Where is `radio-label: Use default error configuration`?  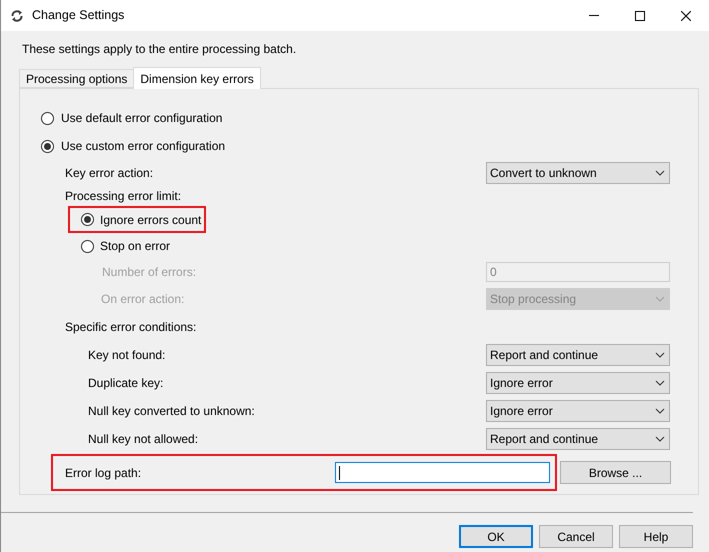 radio-label: Use default error configuration is located at coordinates (141, 118).